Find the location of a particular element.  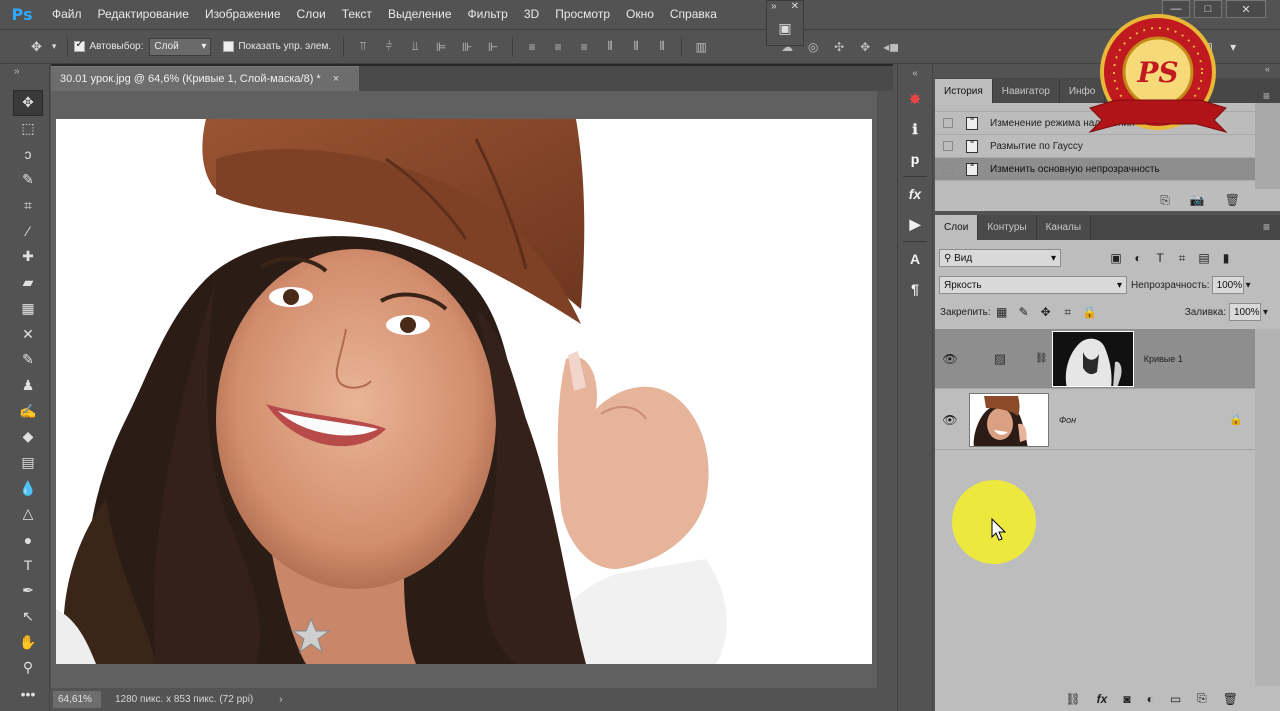

path-select-icon: ✒ is located at coordinates (28, 591).